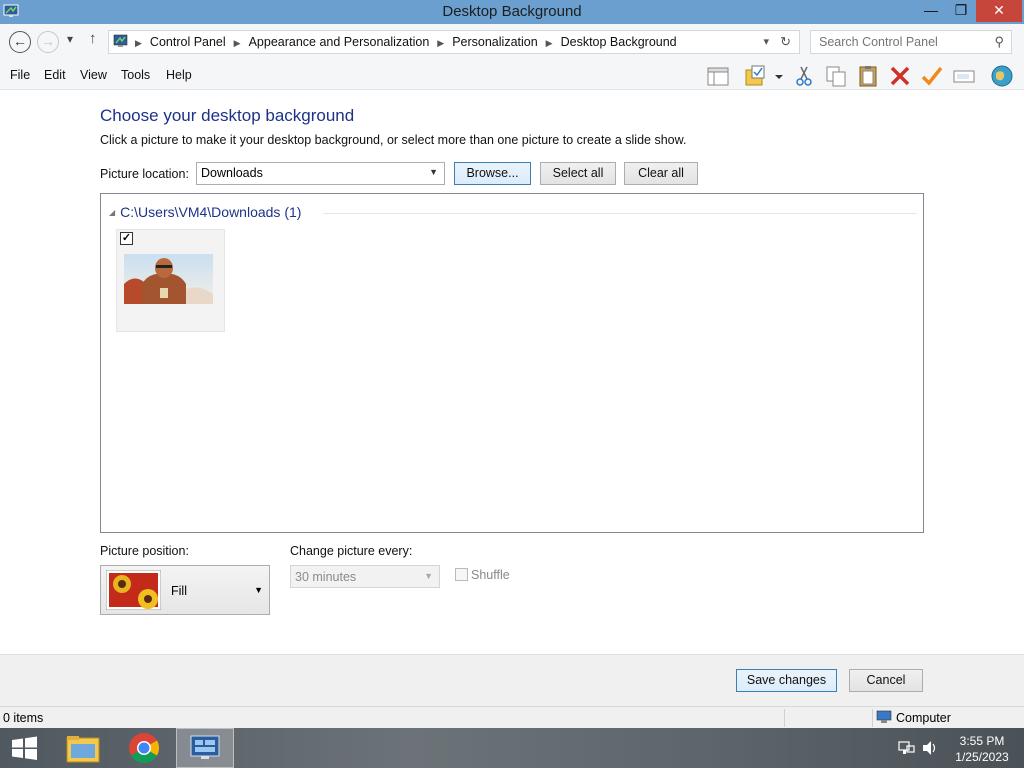  Describe the element at coordinates (512, 75) in the screenshot. I see `menu-bar: File Edit View Tools Help` at that location.